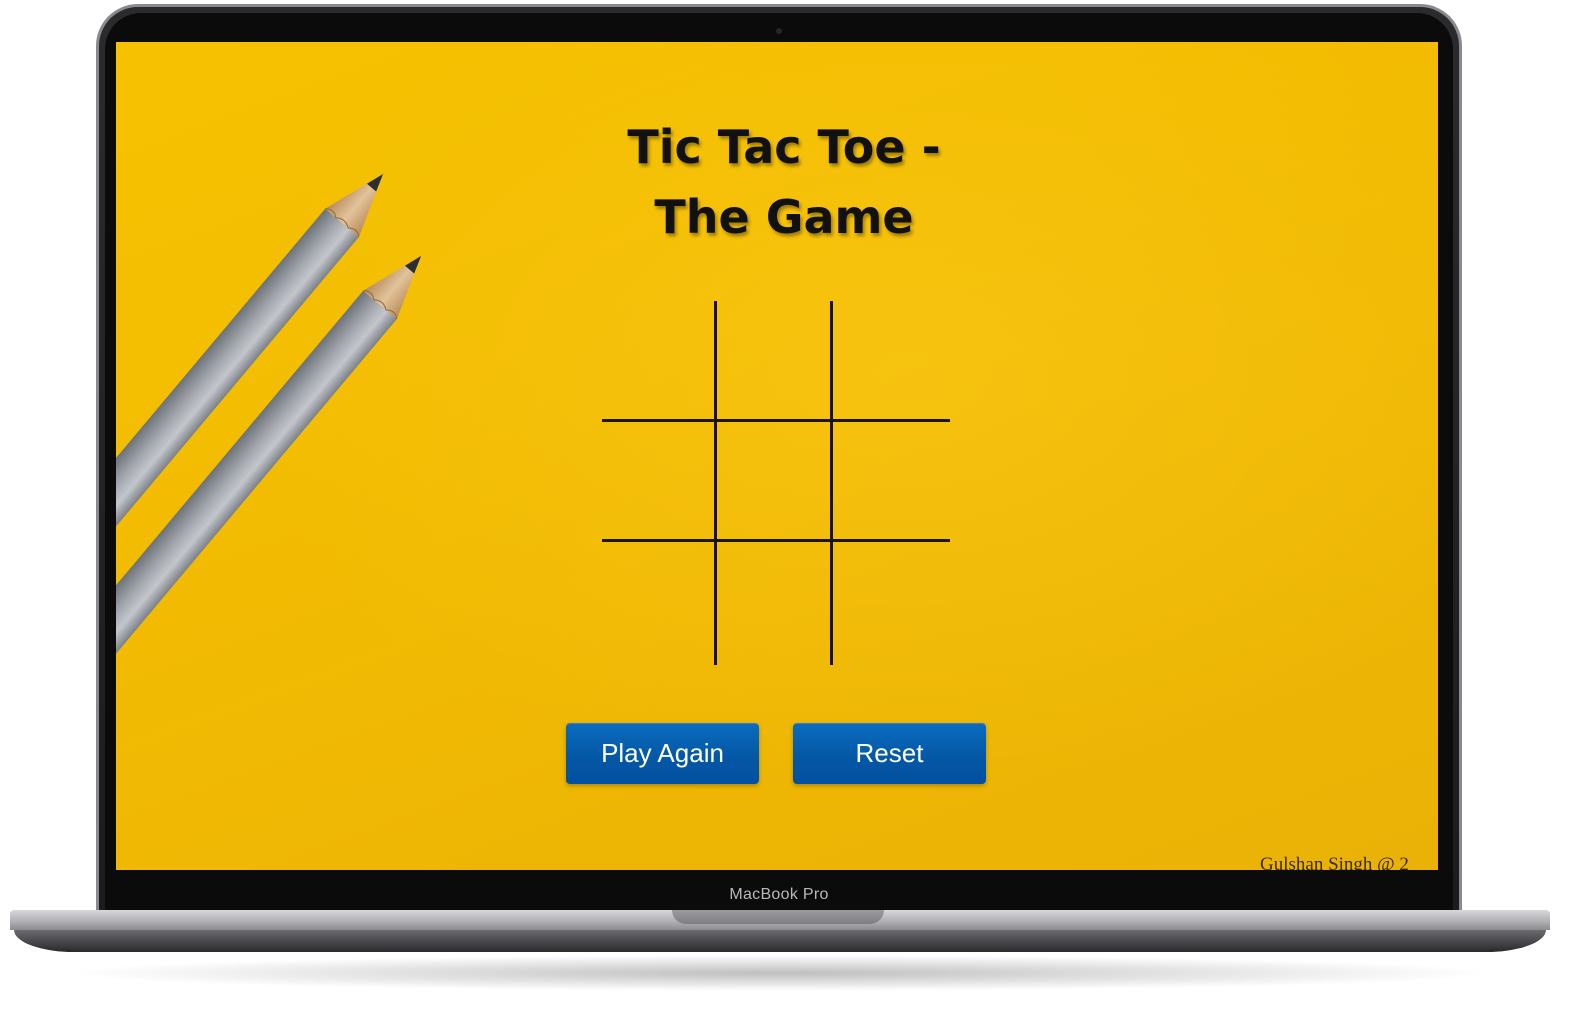 This screenshot has height=1013, width=1578. I want to click on footer-credit: Gulshan Singh @ 2, so click(1334, 862).